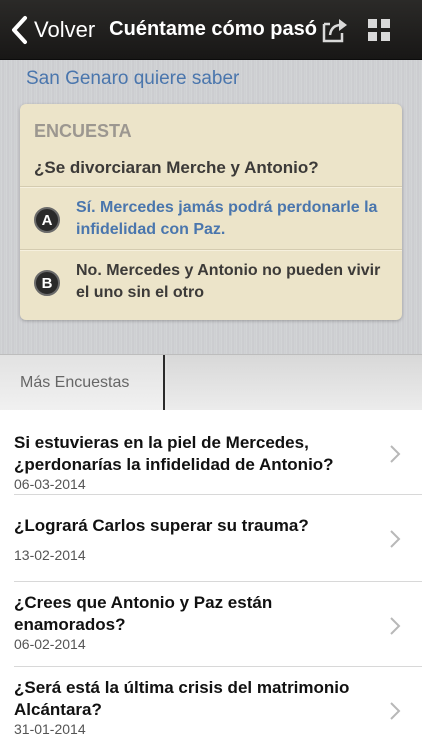 The width and height of the screenshot is (422, 750). I want to click on tab-bar: Más Encuestas, so click(211, 382).